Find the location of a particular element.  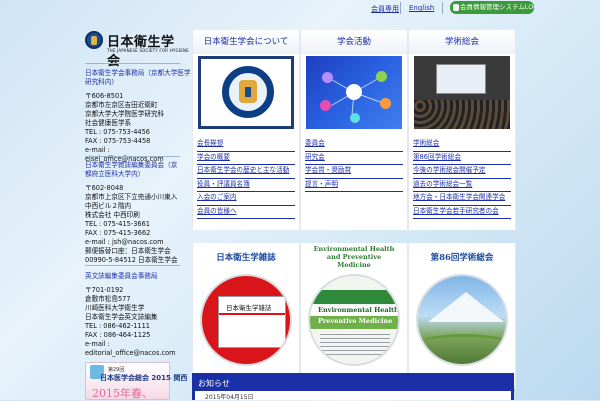

card-link: 第86回学術総会 is located at coordinates (462, 158).